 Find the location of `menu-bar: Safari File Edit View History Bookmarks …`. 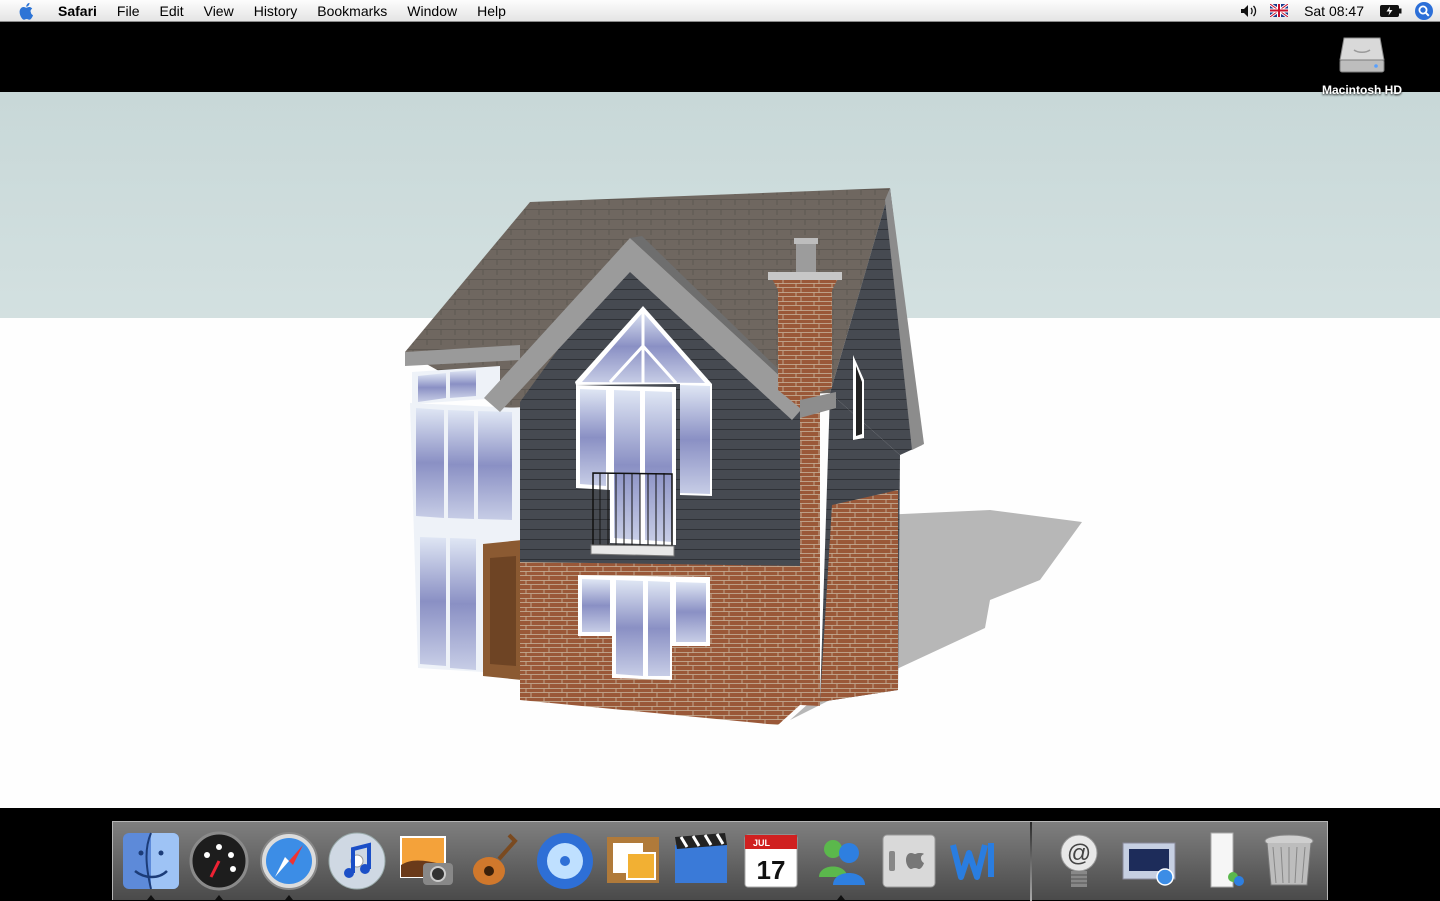

menu-bar: Safari File Edit View History Bookmarks … is located at coordinates (720, 11).